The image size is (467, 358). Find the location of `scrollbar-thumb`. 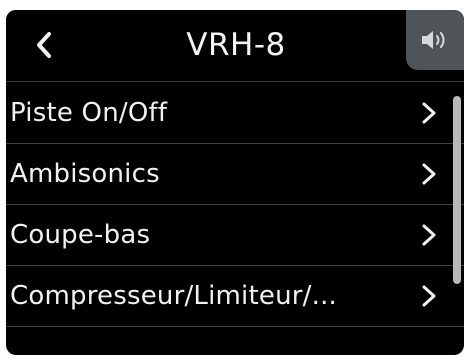

scrollbar-thumb is located at coordinates (457, 190).